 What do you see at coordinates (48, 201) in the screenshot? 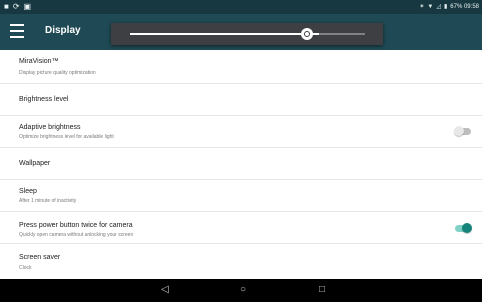
I see `setting-subtitle: After 1 minute of inactivity` at bounding box center [48, 201].